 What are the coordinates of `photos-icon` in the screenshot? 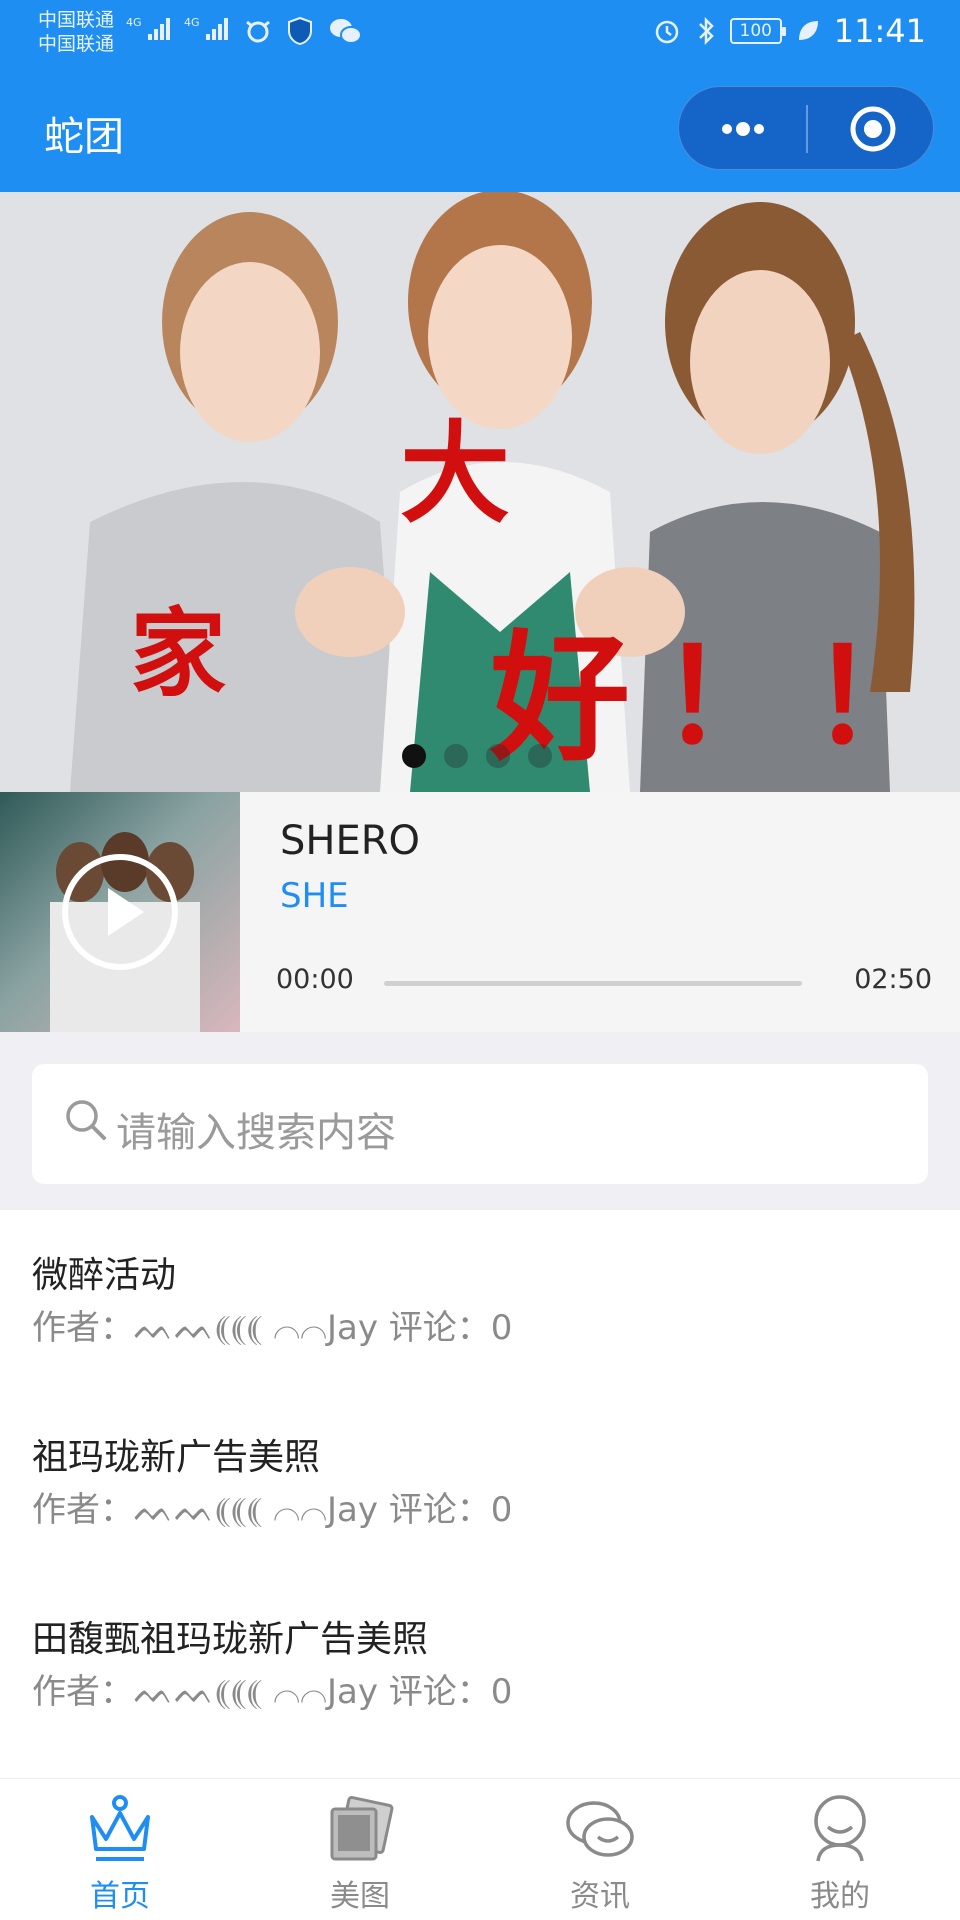 It's located at (362, 1828).